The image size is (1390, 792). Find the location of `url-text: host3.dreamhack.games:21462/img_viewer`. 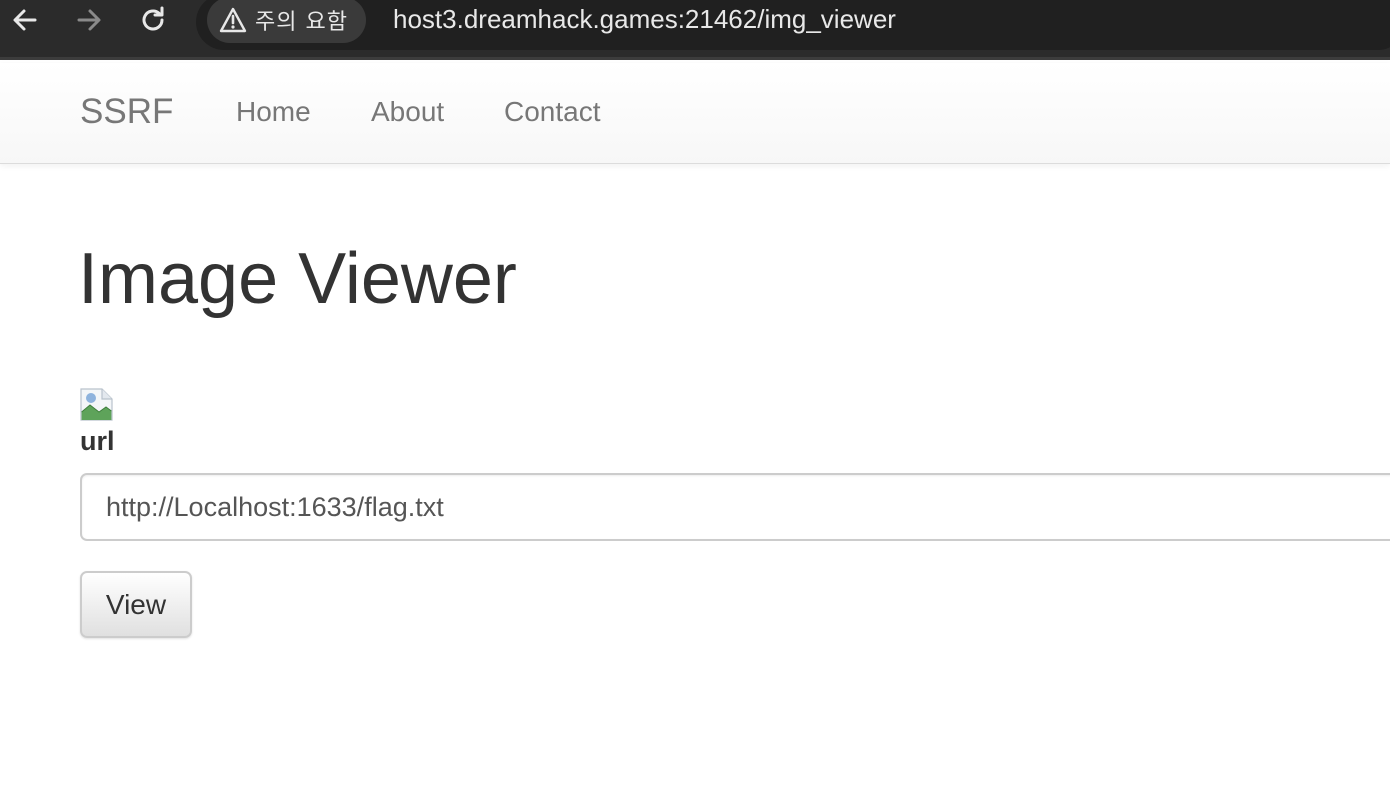

url-text: host3.dreamhack.games:21462/img_viewer is located at coordinates (644, 19).